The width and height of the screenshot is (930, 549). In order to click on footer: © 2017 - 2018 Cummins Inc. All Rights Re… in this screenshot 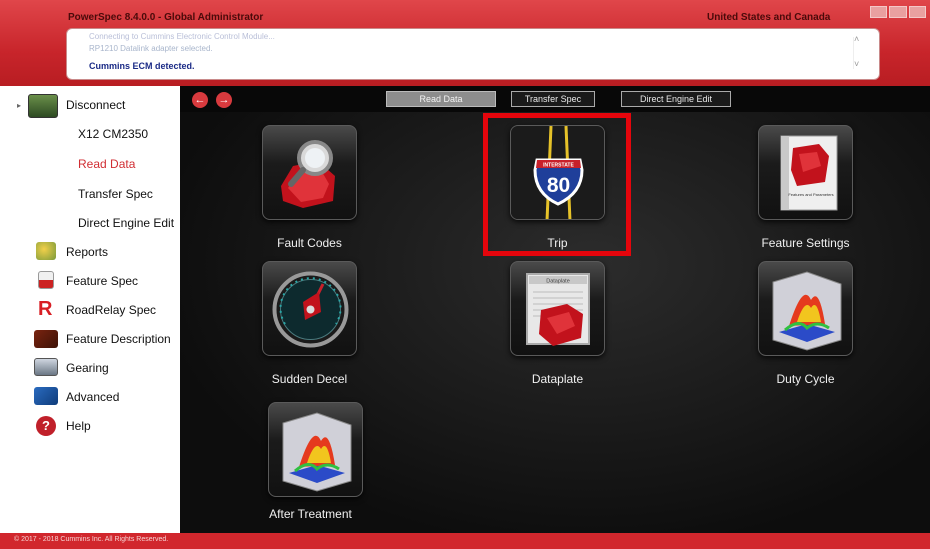, I will do `click(465, 541)`.